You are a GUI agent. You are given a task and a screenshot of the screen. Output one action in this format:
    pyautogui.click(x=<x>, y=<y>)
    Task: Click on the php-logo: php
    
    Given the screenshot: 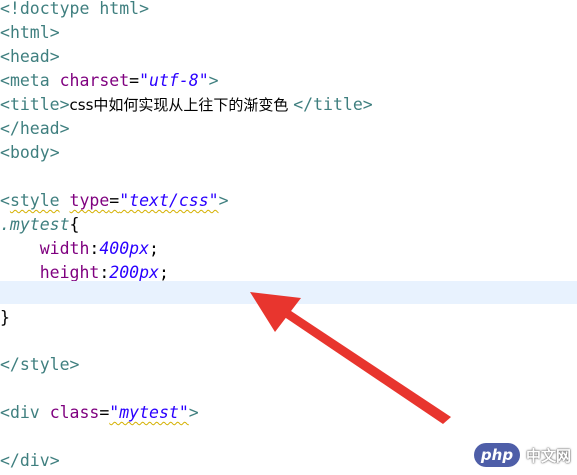 What is the action you would take?
    pyautogui.click(x=496, y=455)
    